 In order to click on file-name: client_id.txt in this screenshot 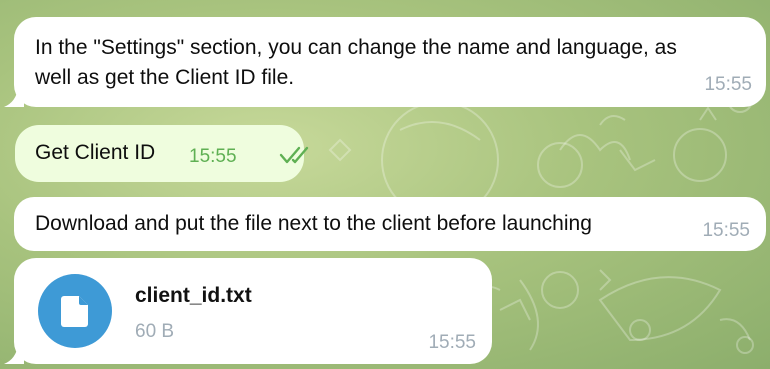, I will do `click(193, 296)`.